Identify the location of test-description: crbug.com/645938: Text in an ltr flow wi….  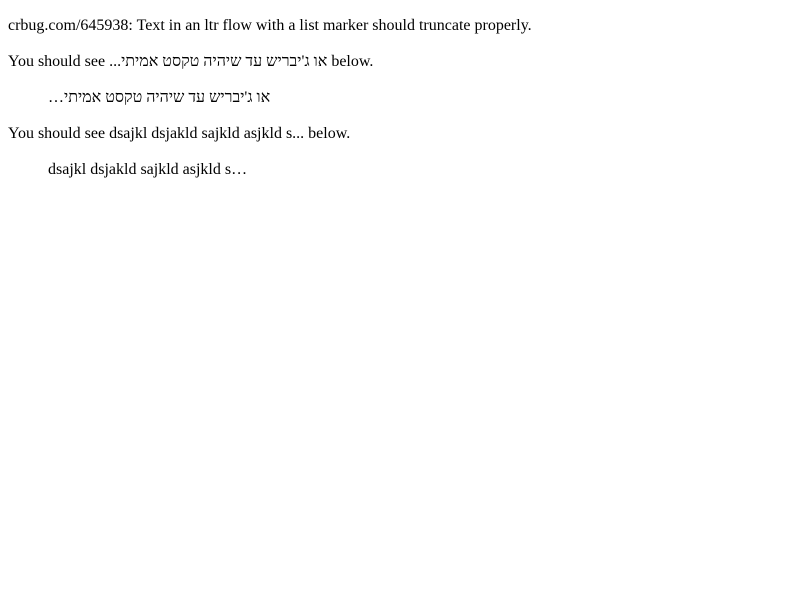
(270, 25).